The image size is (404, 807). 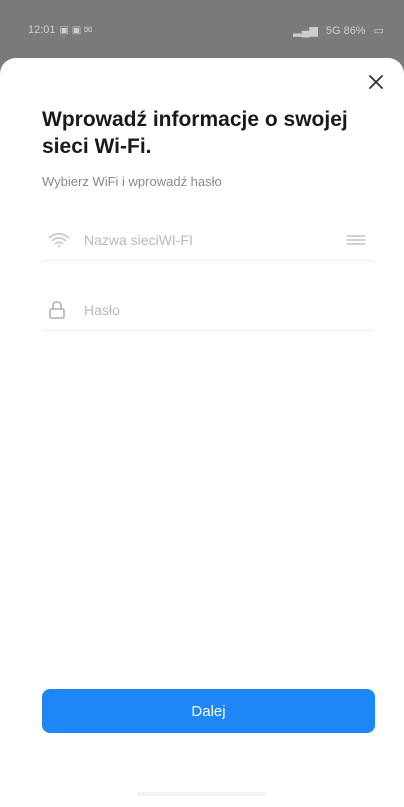 I want to click on battery-icon: ▭, so click(x=378, y=31).